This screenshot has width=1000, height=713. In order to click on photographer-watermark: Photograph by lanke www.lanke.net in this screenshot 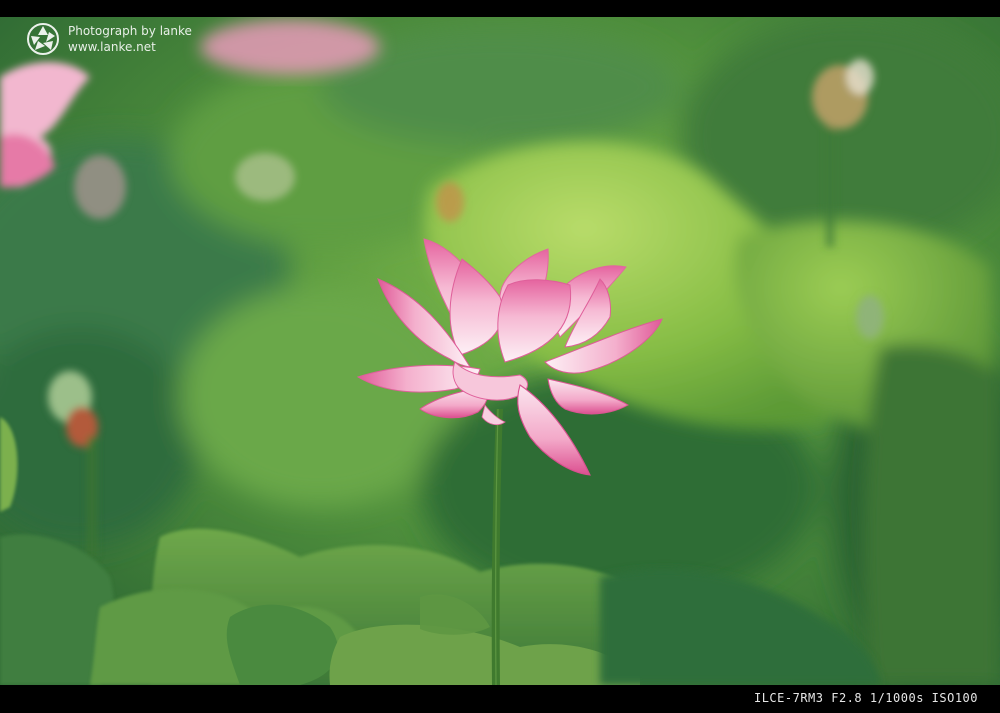, I will do `click(109, 39)`.